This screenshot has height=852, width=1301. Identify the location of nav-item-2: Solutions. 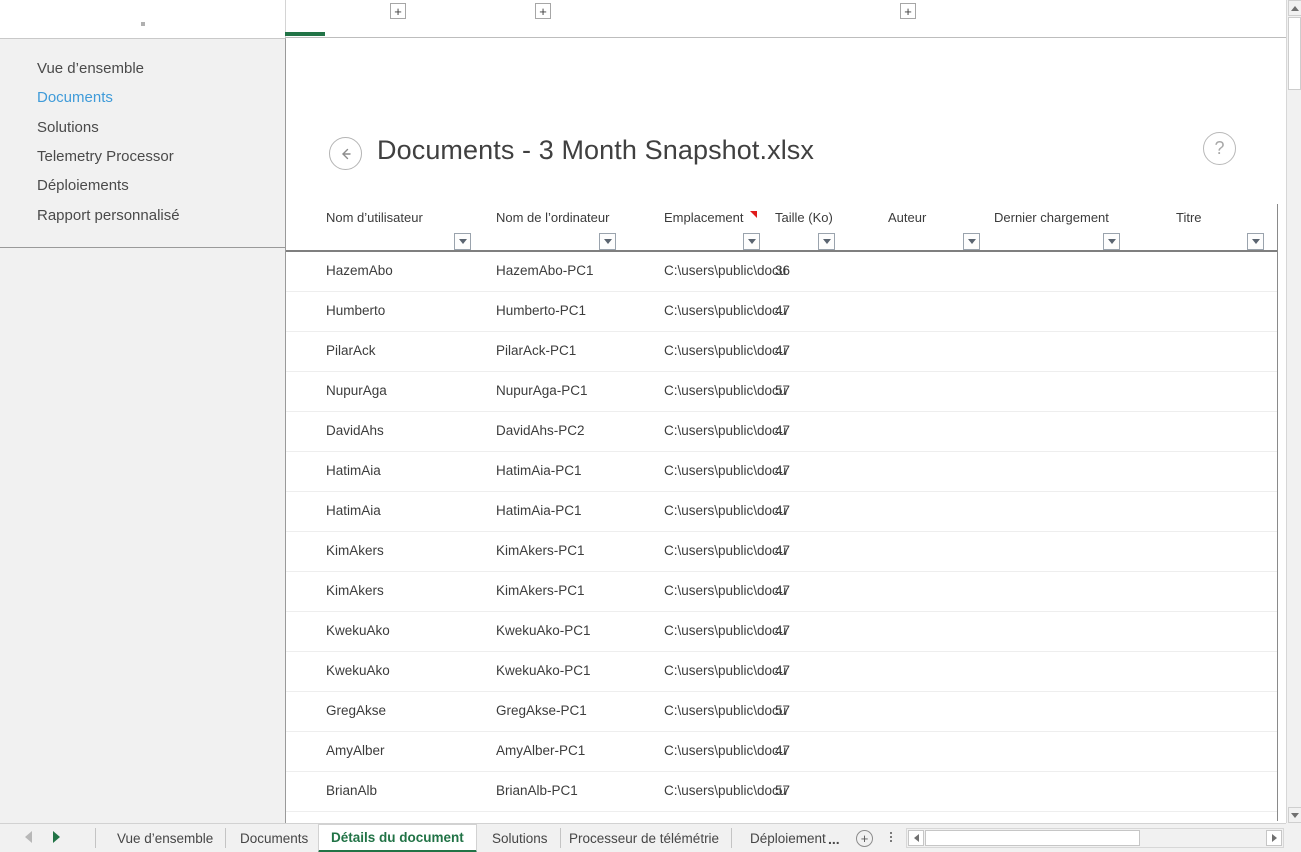
(68, 127).